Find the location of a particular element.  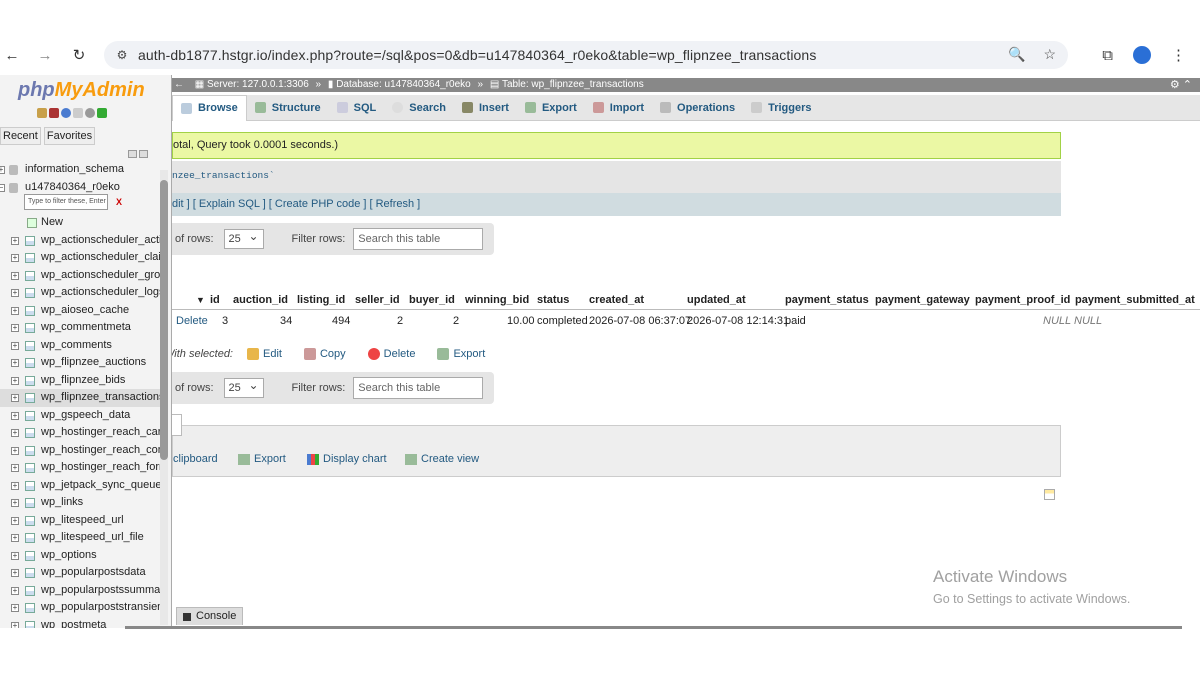

sidebar-item-table: + wp_popularpostsdata is located at coordinates (80, 573).